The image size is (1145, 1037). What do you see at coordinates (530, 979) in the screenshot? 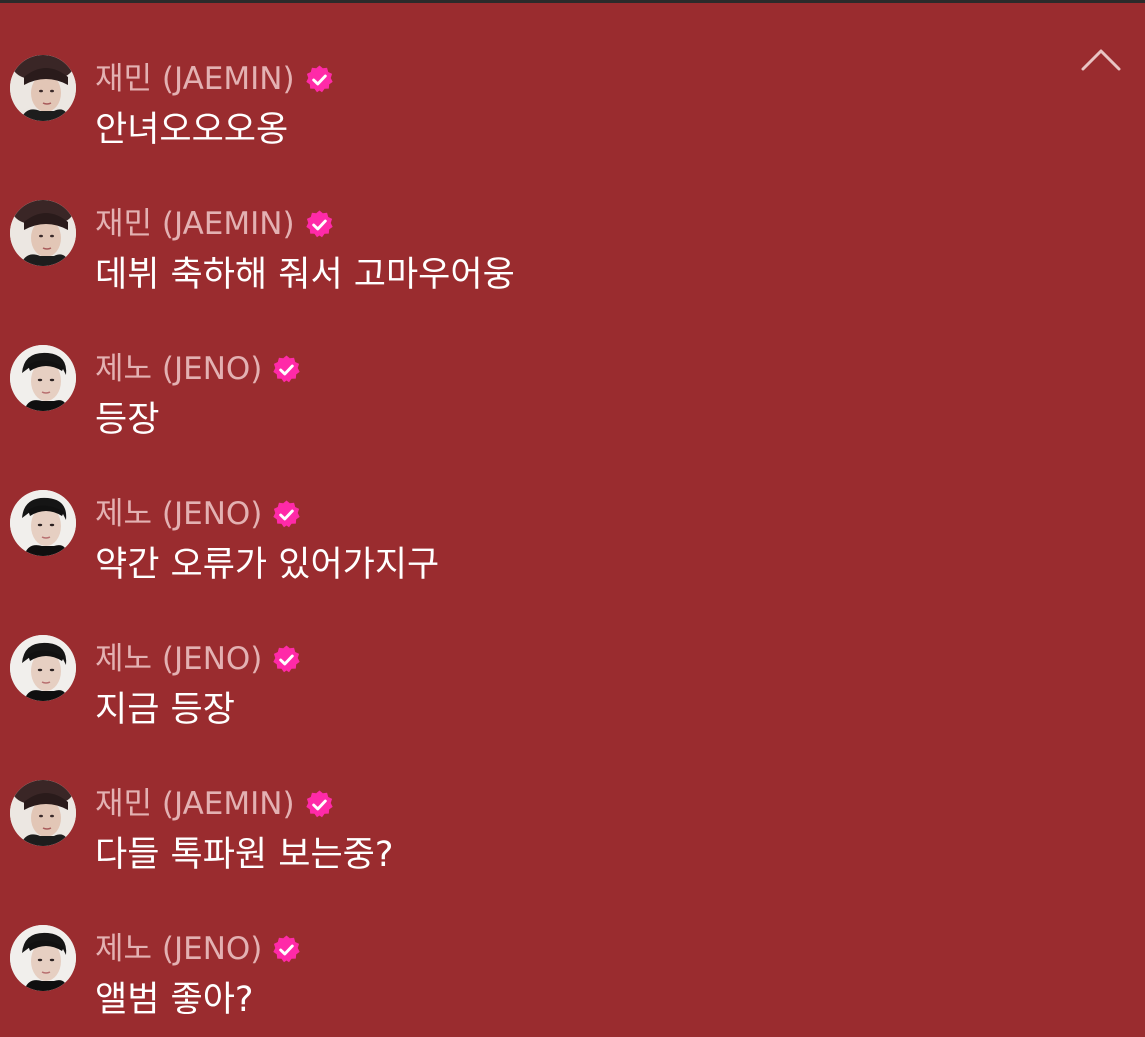
I see `chat-message: 제노 (JENO) 앨범 좋아?` at bounding box center [530, 979].